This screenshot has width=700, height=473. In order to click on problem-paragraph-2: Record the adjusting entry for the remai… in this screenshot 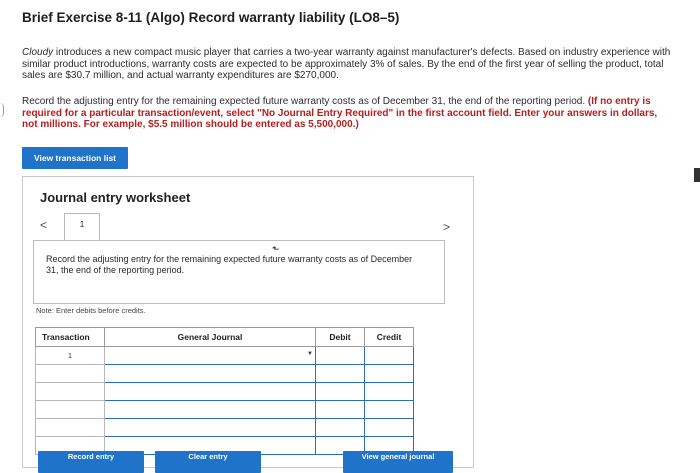, I will do `click(347, 113)`.